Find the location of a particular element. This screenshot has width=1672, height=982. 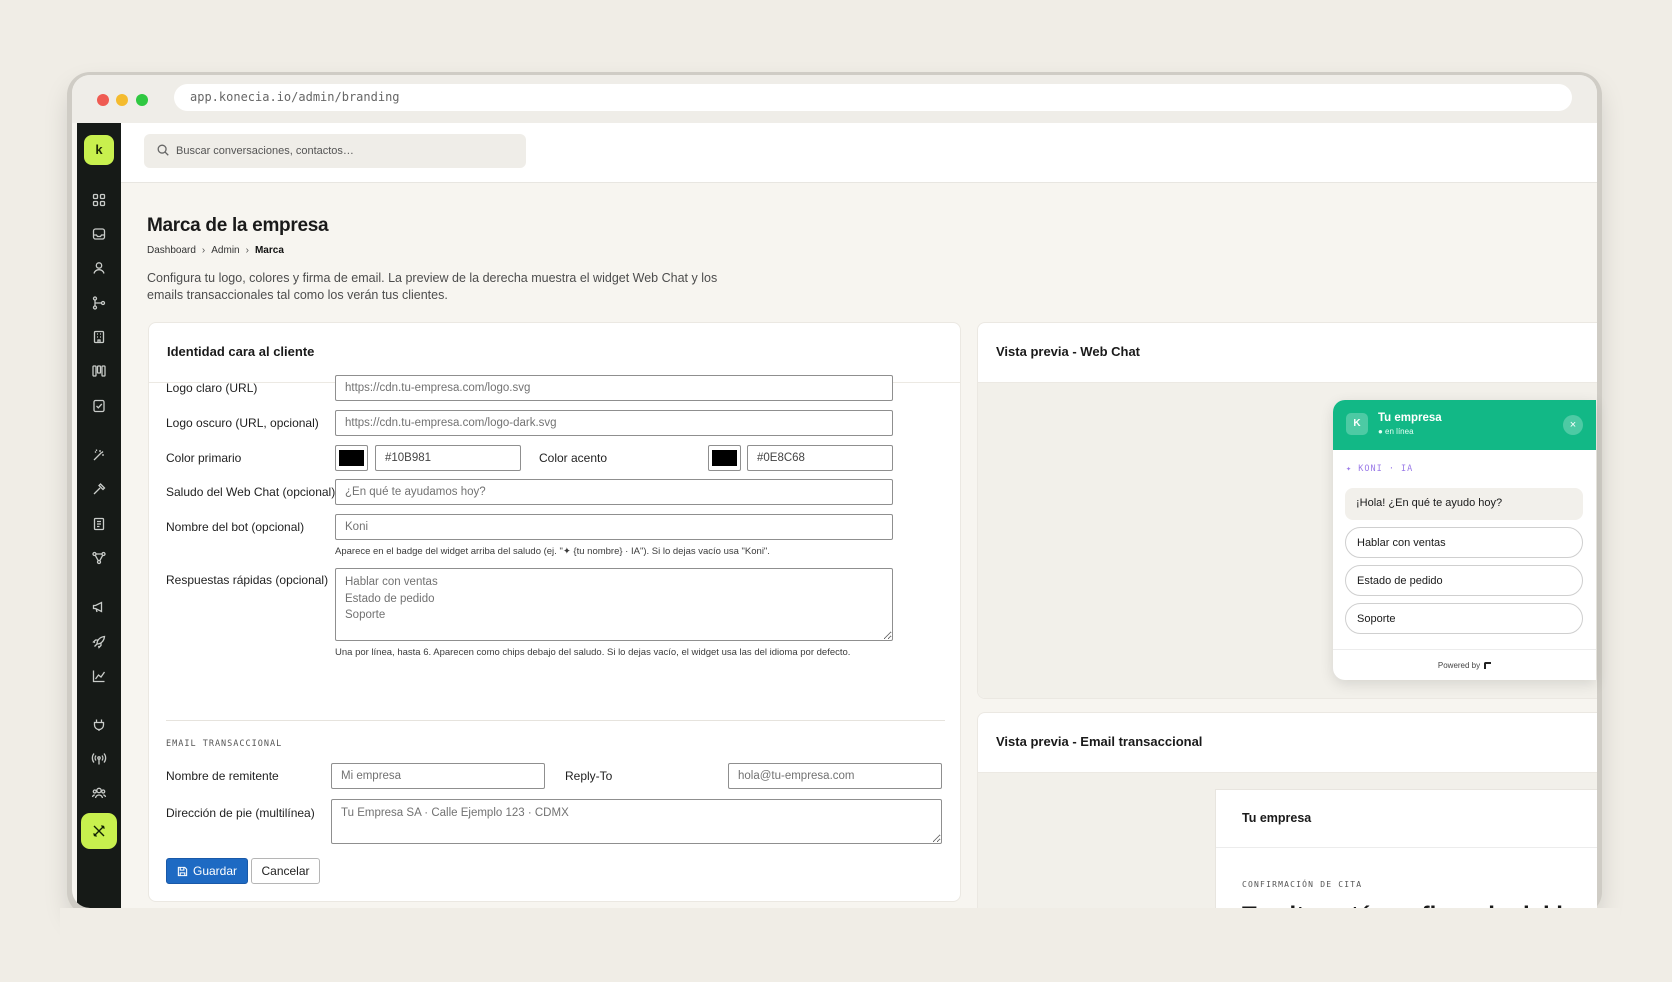

tools-icon is located at coordinates (99, 831).